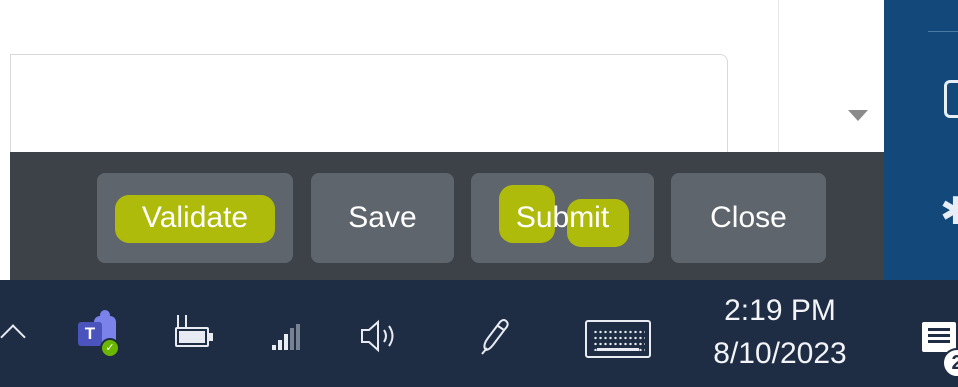  I want to click on save-button-label: Save, so click(382, 217).